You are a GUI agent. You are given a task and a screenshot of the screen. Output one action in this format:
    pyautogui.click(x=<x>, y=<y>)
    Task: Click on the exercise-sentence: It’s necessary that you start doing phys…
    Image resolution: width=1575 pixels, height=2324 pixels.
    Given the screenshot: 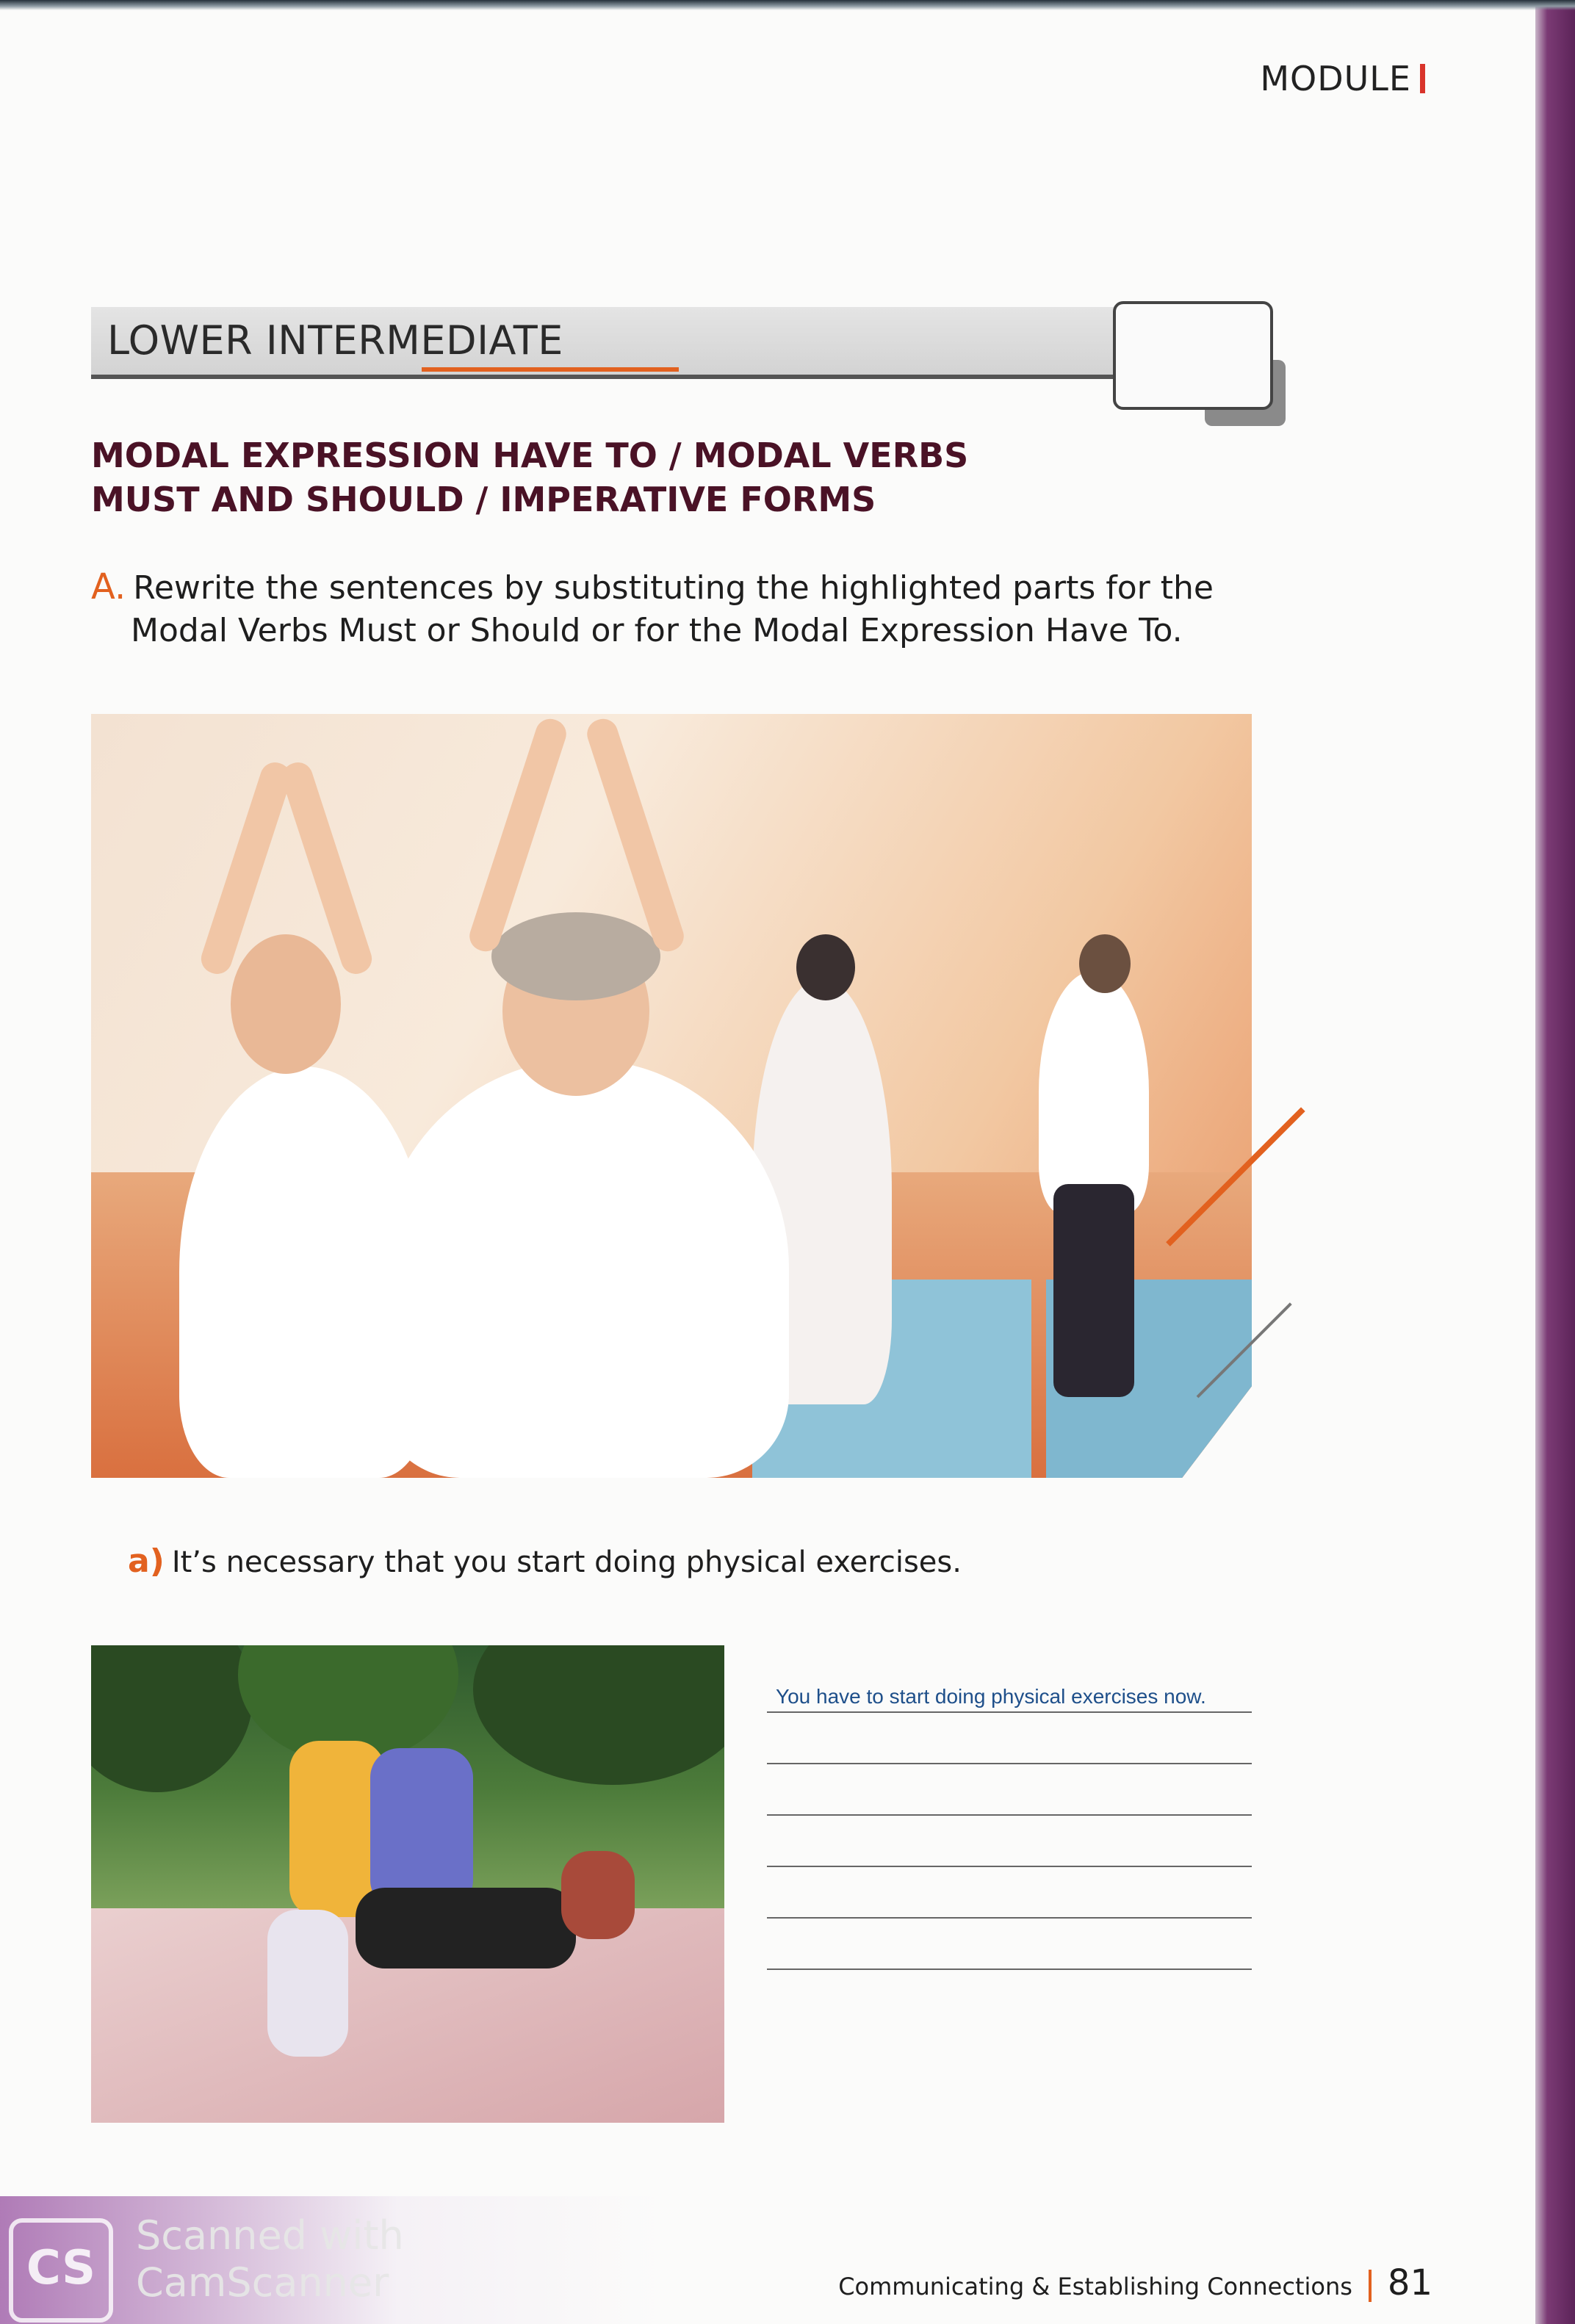 What is the action you would take?
    pyautogui.click(x=566, y=1562)
    